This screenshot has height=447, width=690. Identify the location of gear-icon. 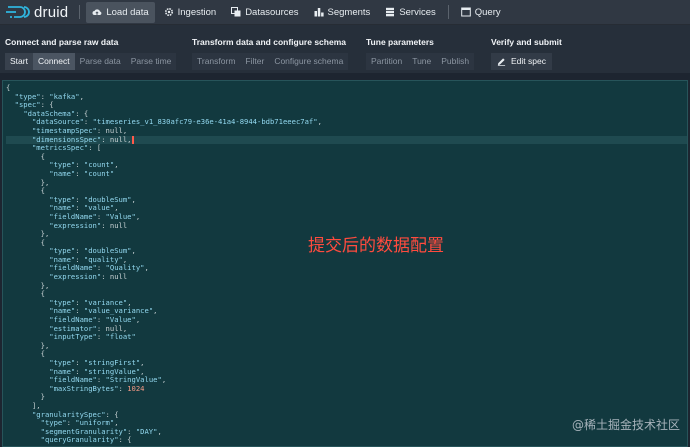
(168, 12).